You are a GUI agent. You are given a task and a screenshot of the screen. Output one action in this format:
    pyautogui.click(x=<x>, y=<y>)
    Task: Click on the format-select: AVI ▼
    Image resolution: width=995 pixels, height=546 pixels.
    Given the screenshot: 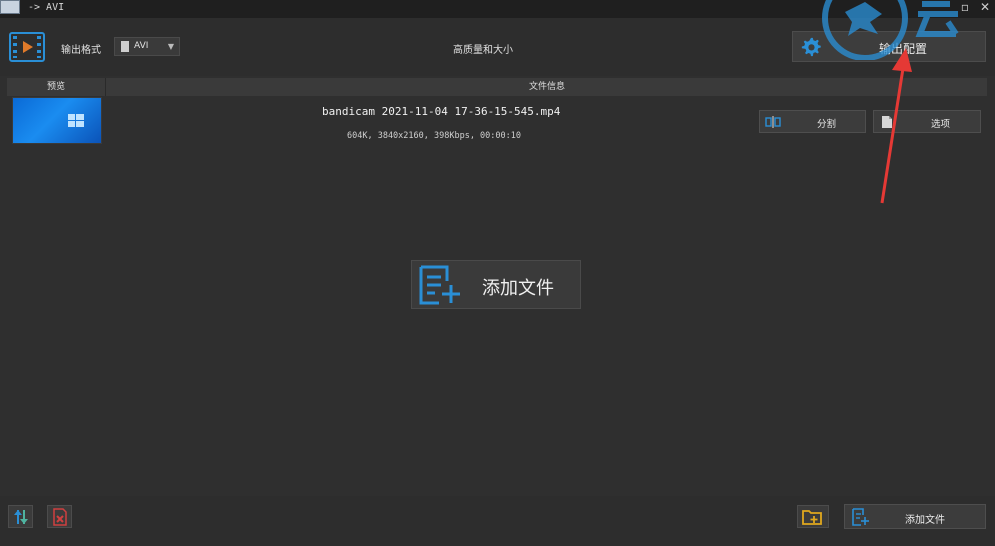 What is the action you would take?
    pyautogui.click(x=147, y=46)
    